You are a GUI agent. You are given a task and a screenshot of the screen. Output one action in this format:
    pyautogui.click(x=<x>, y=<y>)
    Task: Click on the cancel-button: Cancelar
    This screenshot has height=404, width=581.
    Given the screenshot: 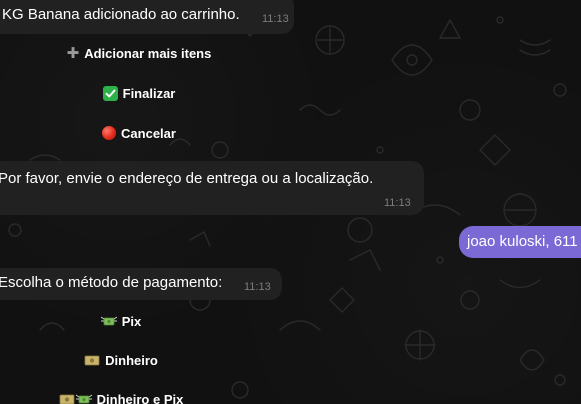 What is the action you would take?
    pyautogui.click(x=139, y=133)
    